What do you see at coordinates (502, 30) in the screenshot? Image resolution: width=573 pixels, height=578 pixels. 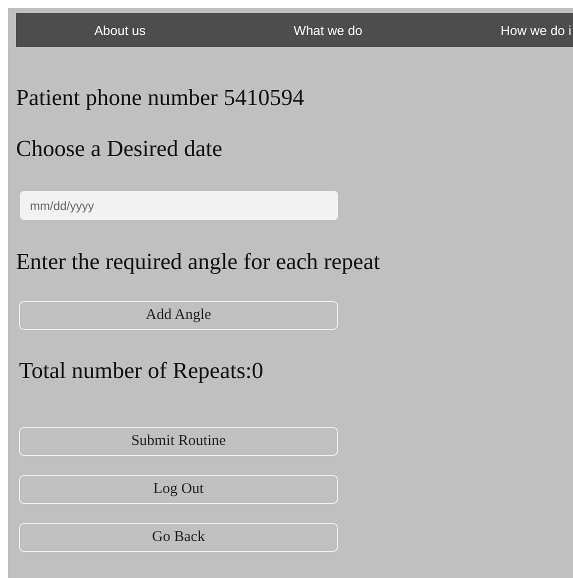 I see `nav-link: How we do i` at bounding box center [502, 30].